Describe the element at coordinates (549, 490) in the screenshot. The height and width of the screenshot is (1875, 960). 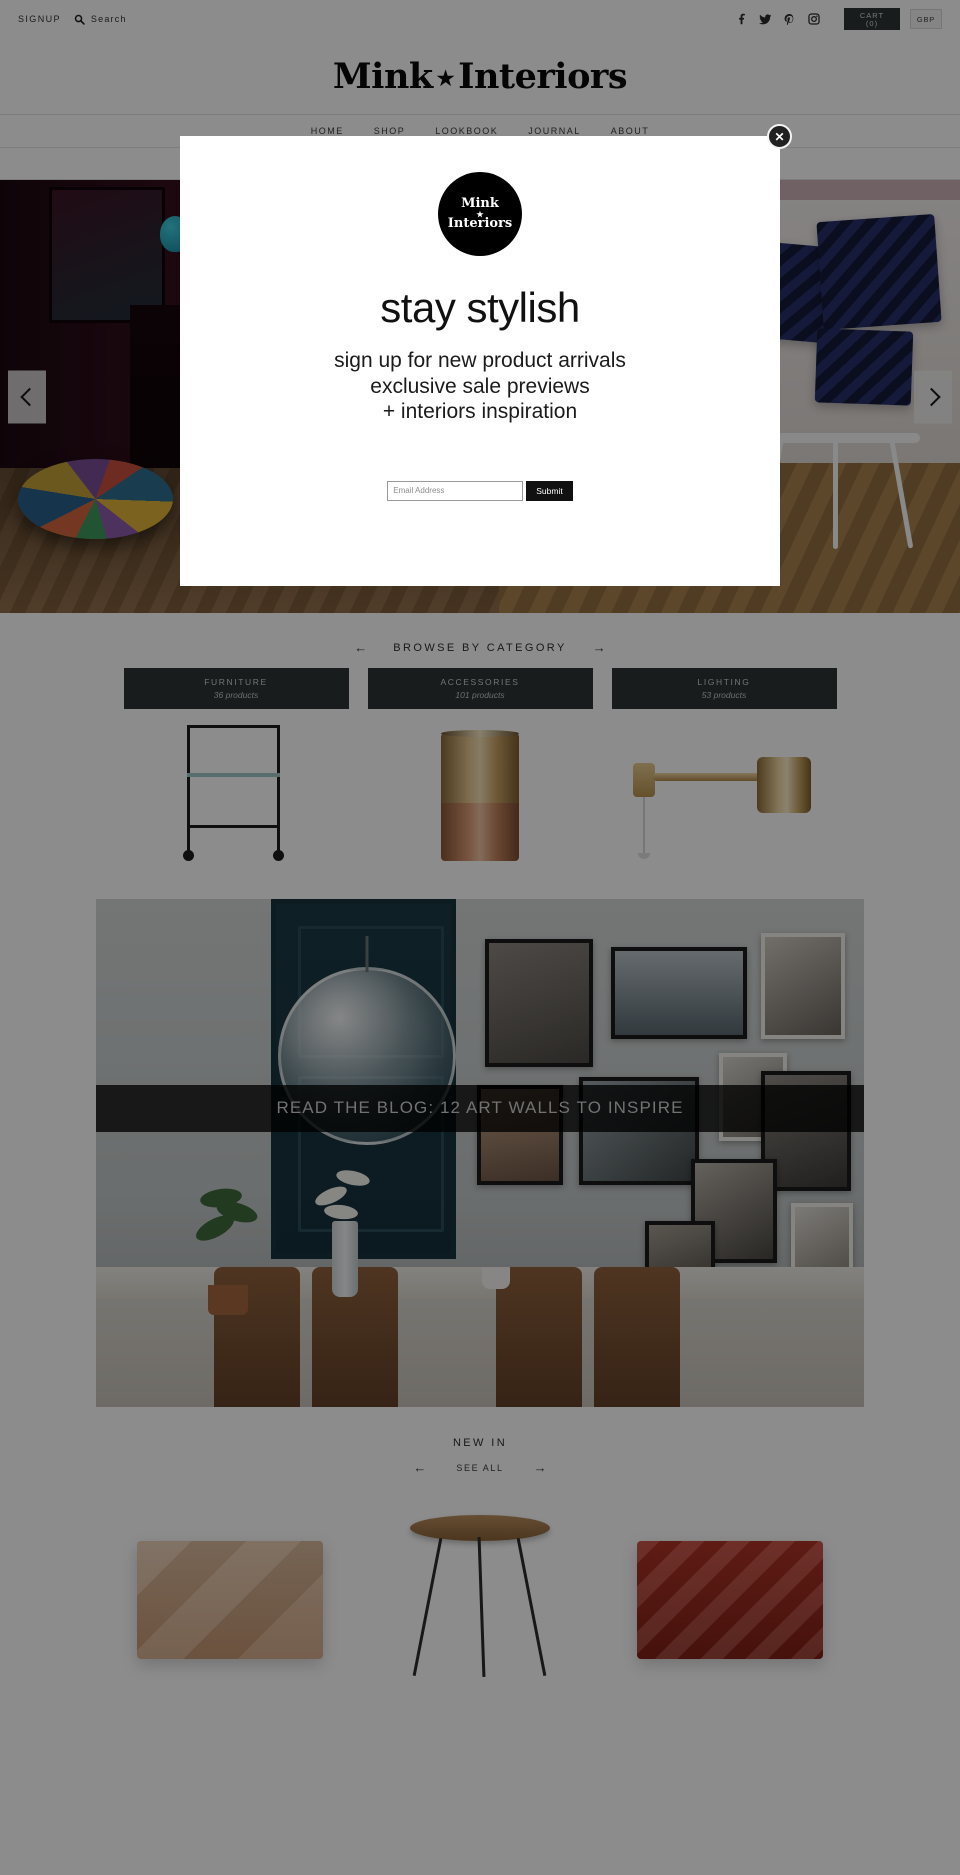
I see `submit-button: Submit` at that location.